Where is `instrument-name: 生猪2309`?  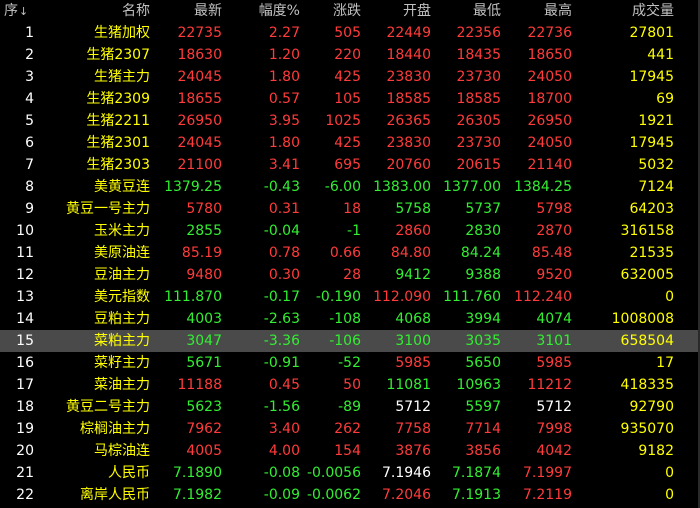 instrument-name: 生猪2309 is located at coordinates (118, 99).